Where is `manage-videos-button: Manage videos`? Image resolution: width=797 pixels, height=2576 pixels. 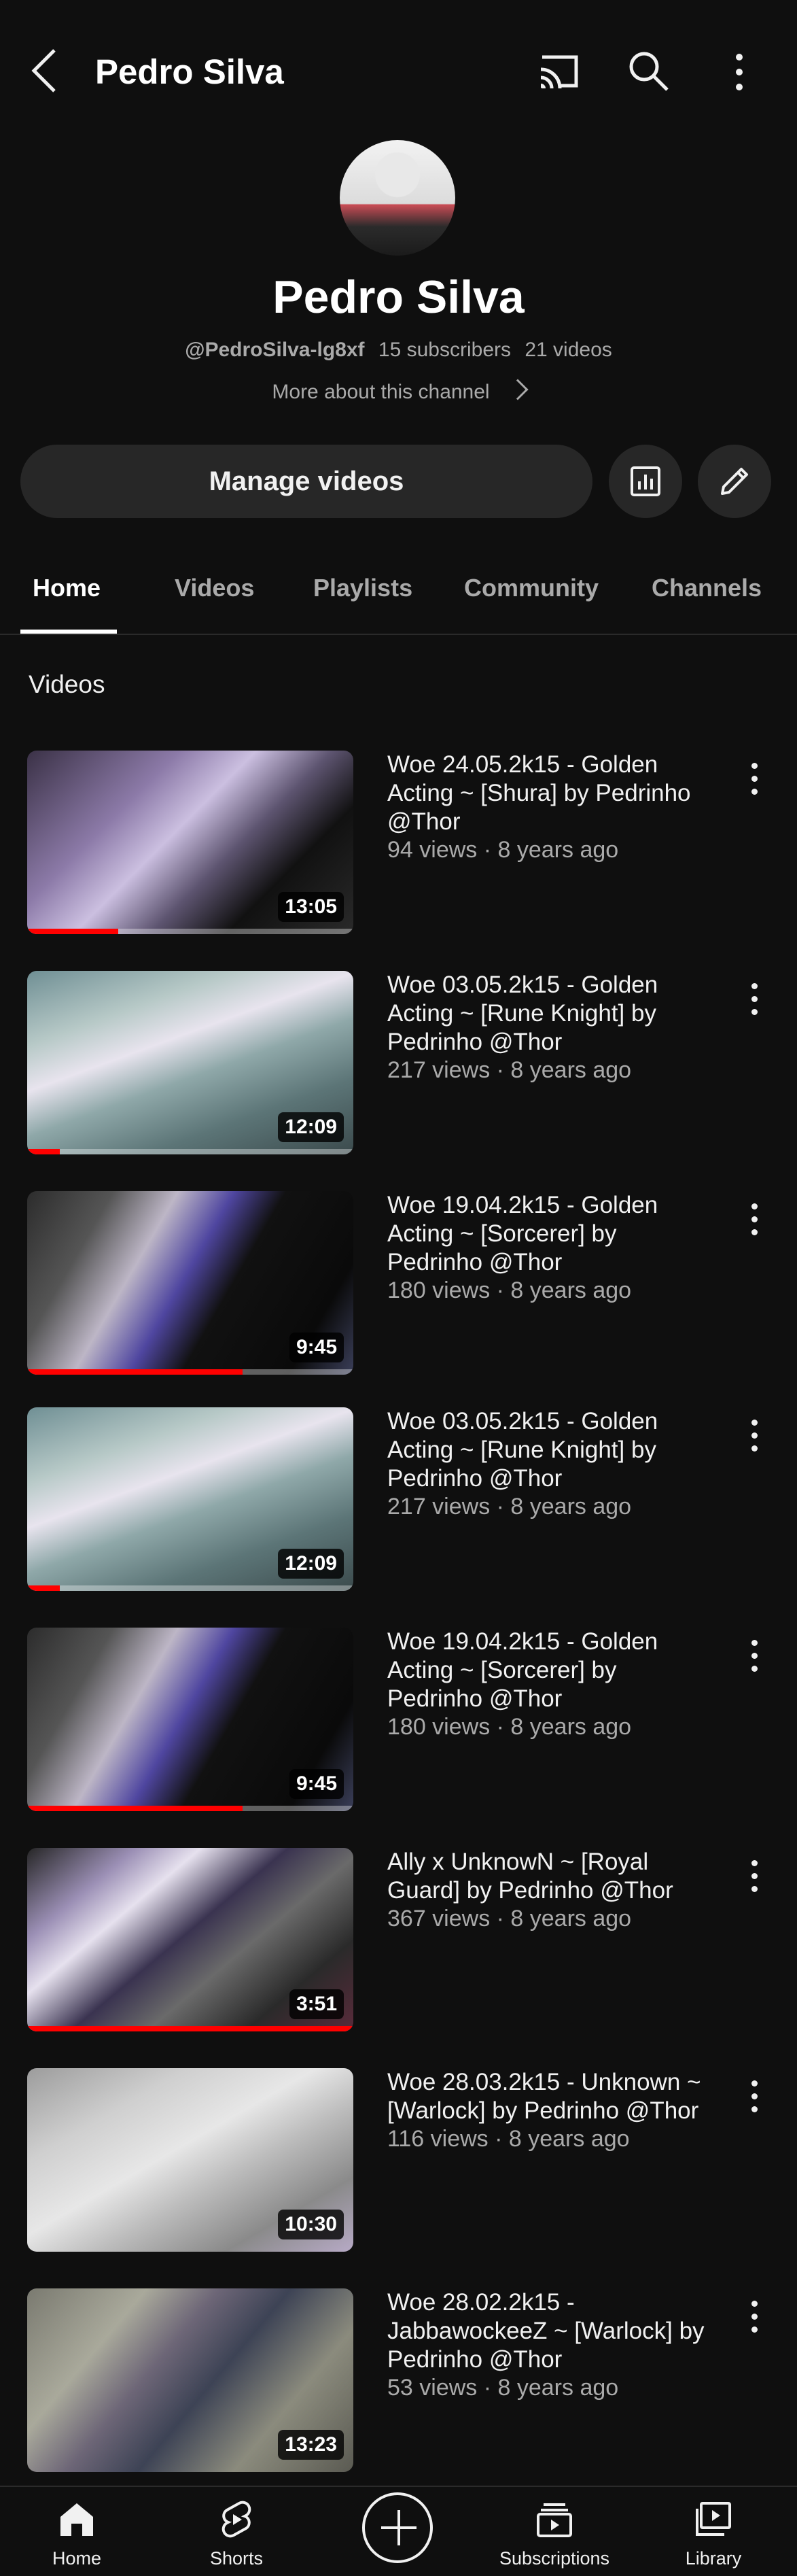
manage-videos-button: Manage videos is located at coordinates (306, 481).